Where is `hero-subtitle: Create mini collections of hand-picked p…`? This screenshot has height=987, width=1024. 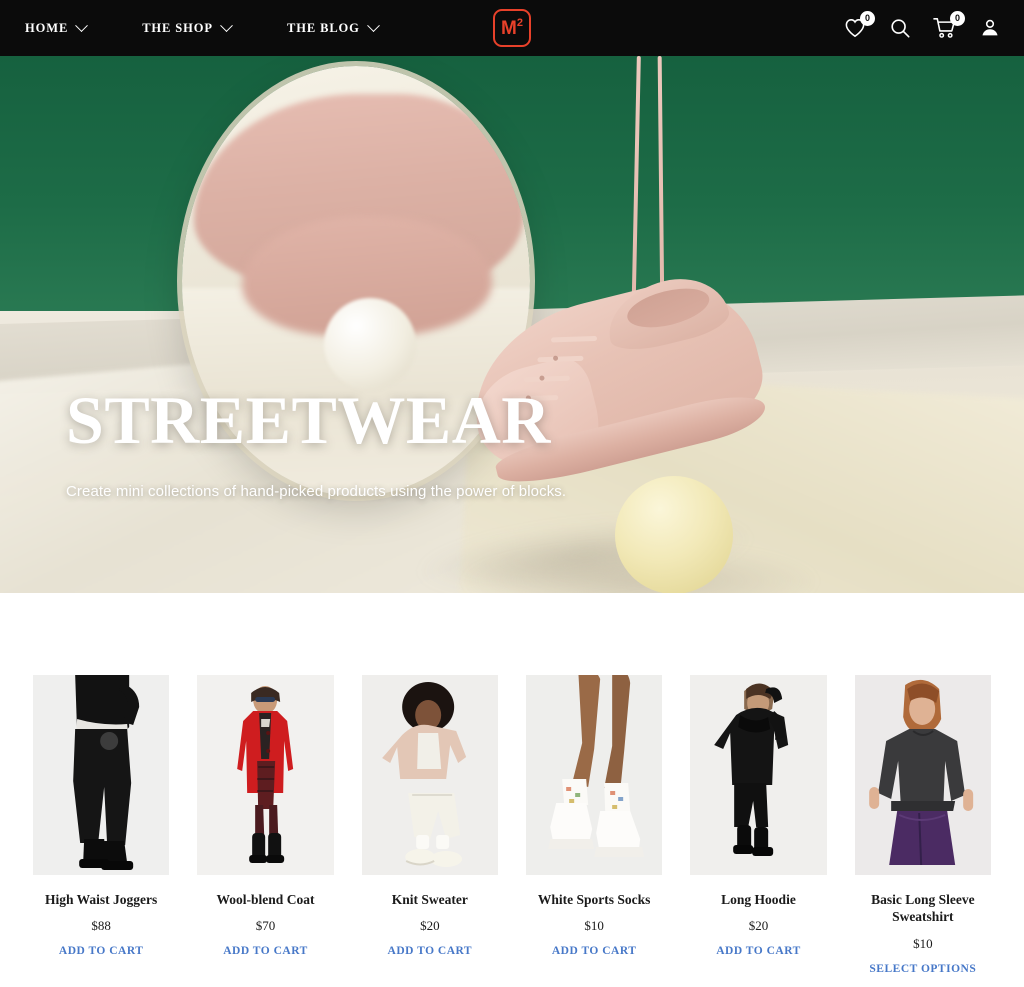
hero-subtitle: Create mini collections of hand-picked p… is located at coordinates (316, 491).